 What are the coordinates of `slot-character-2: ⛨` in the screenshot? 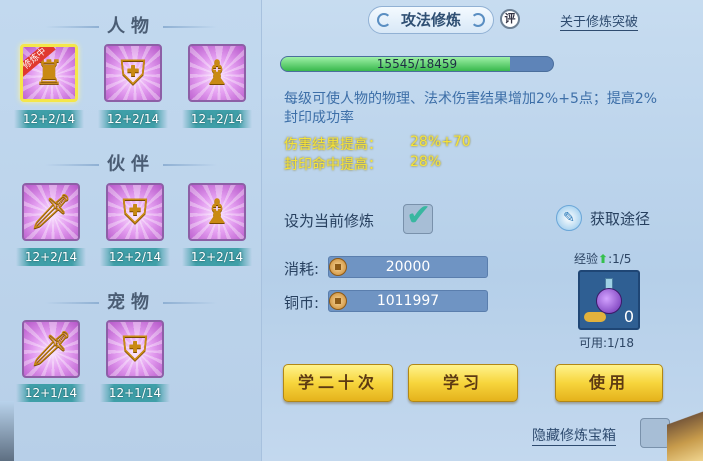 It's located at (133, 73).